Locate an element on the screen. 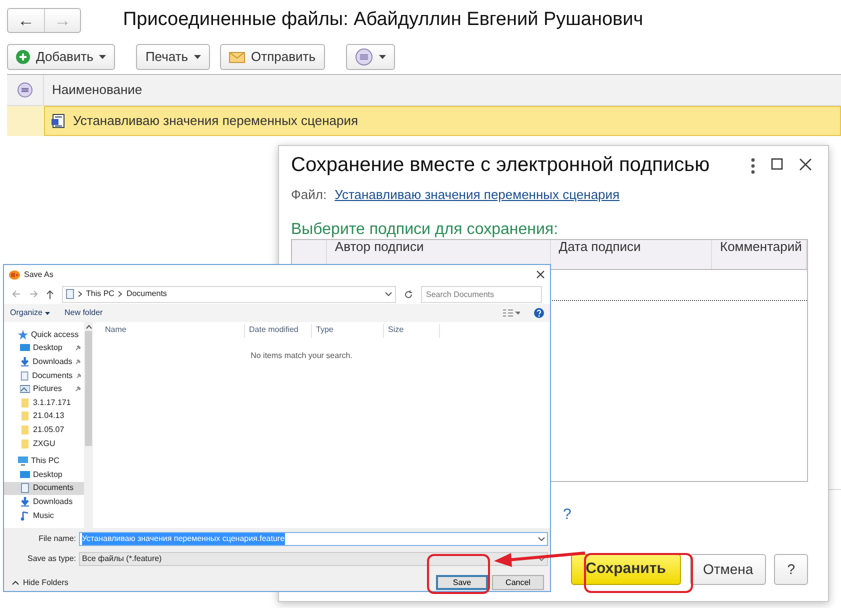 This screenshot has width=841, height=608. column-header: Наименование is located at coordinates (93, 90).